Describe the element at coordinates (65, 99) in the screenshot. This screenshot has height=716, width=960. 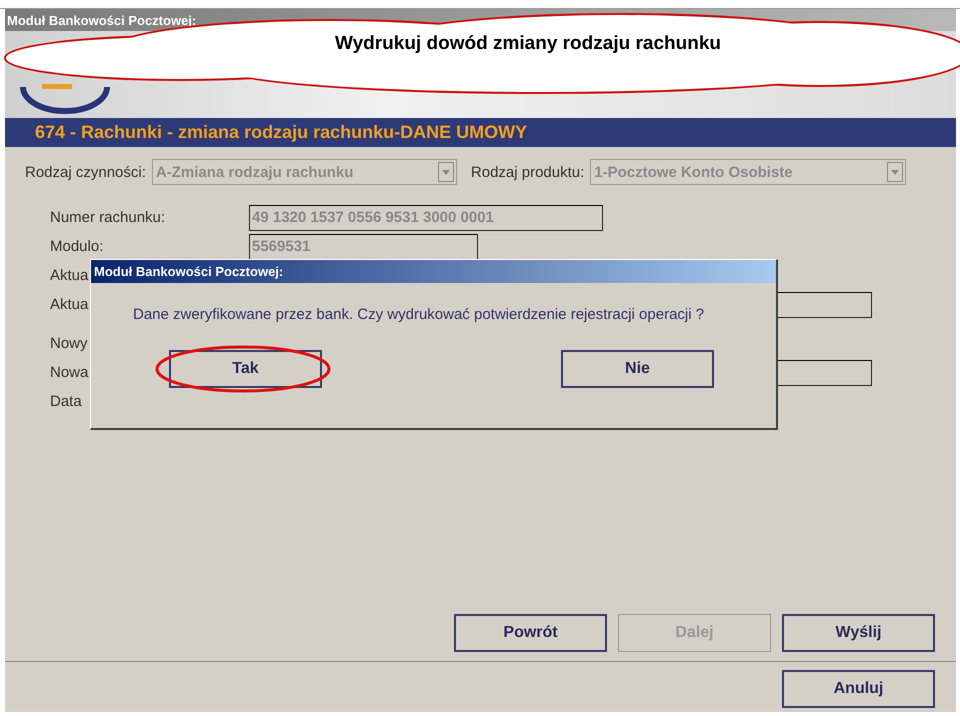
I see `logo-icon` at that location.